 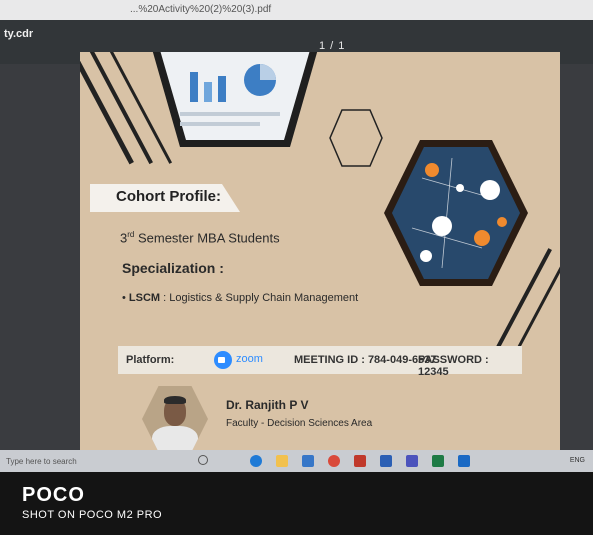 What do you see at coordinates (207, 238) in the screenshot?
I see `semester-text: Semester MBA Students` at bounding box center [207, 238].